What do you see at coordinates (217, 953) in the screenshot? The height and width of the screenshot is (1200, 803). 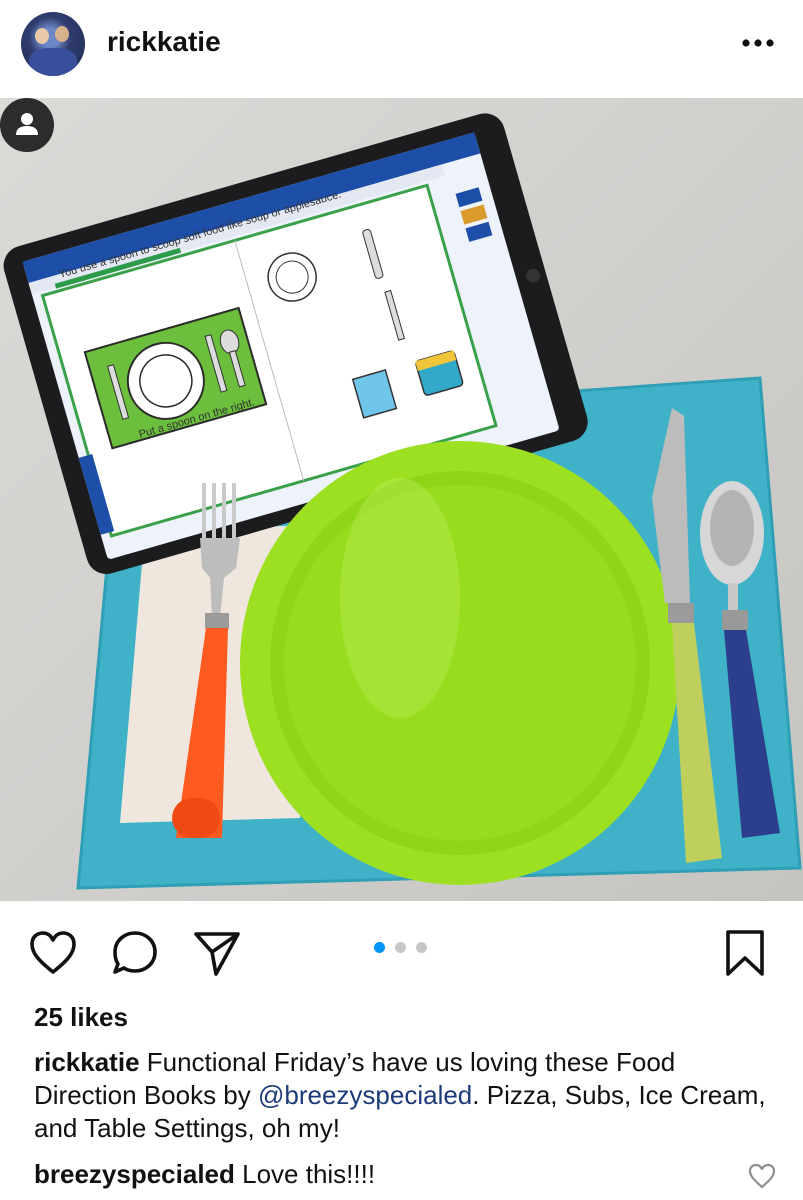 I see `paper-plane-icon` at bounding box center [217, 953].